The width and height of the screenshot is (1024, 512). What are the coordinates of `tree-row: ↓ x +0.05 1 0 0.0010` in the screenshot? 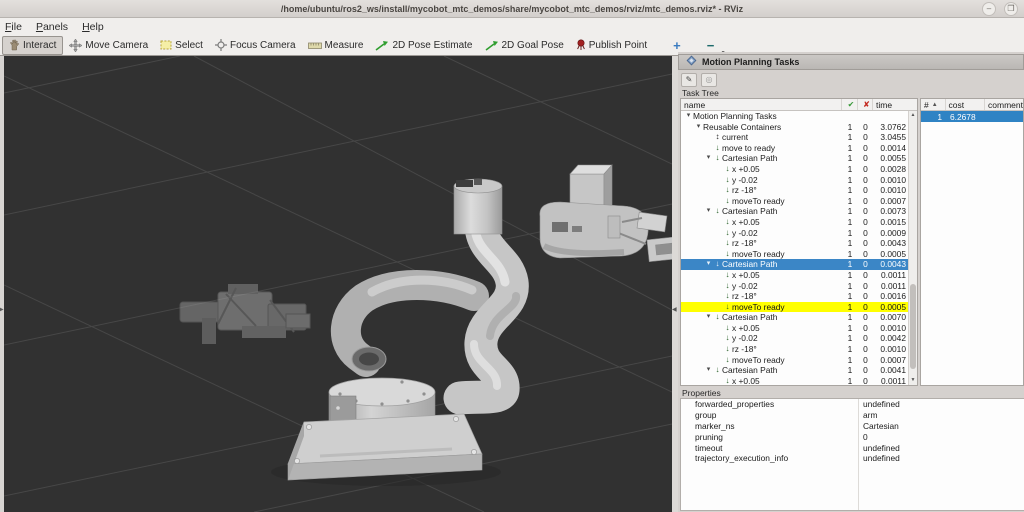 It's located at (799, 328).